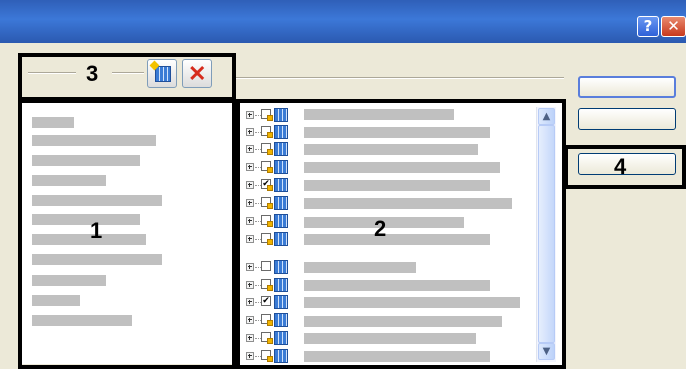 This screenshot has height=369, width=686. Describe the element at coordinates (625, 167) in the screenshot. I see `callout-4-box` at that location.